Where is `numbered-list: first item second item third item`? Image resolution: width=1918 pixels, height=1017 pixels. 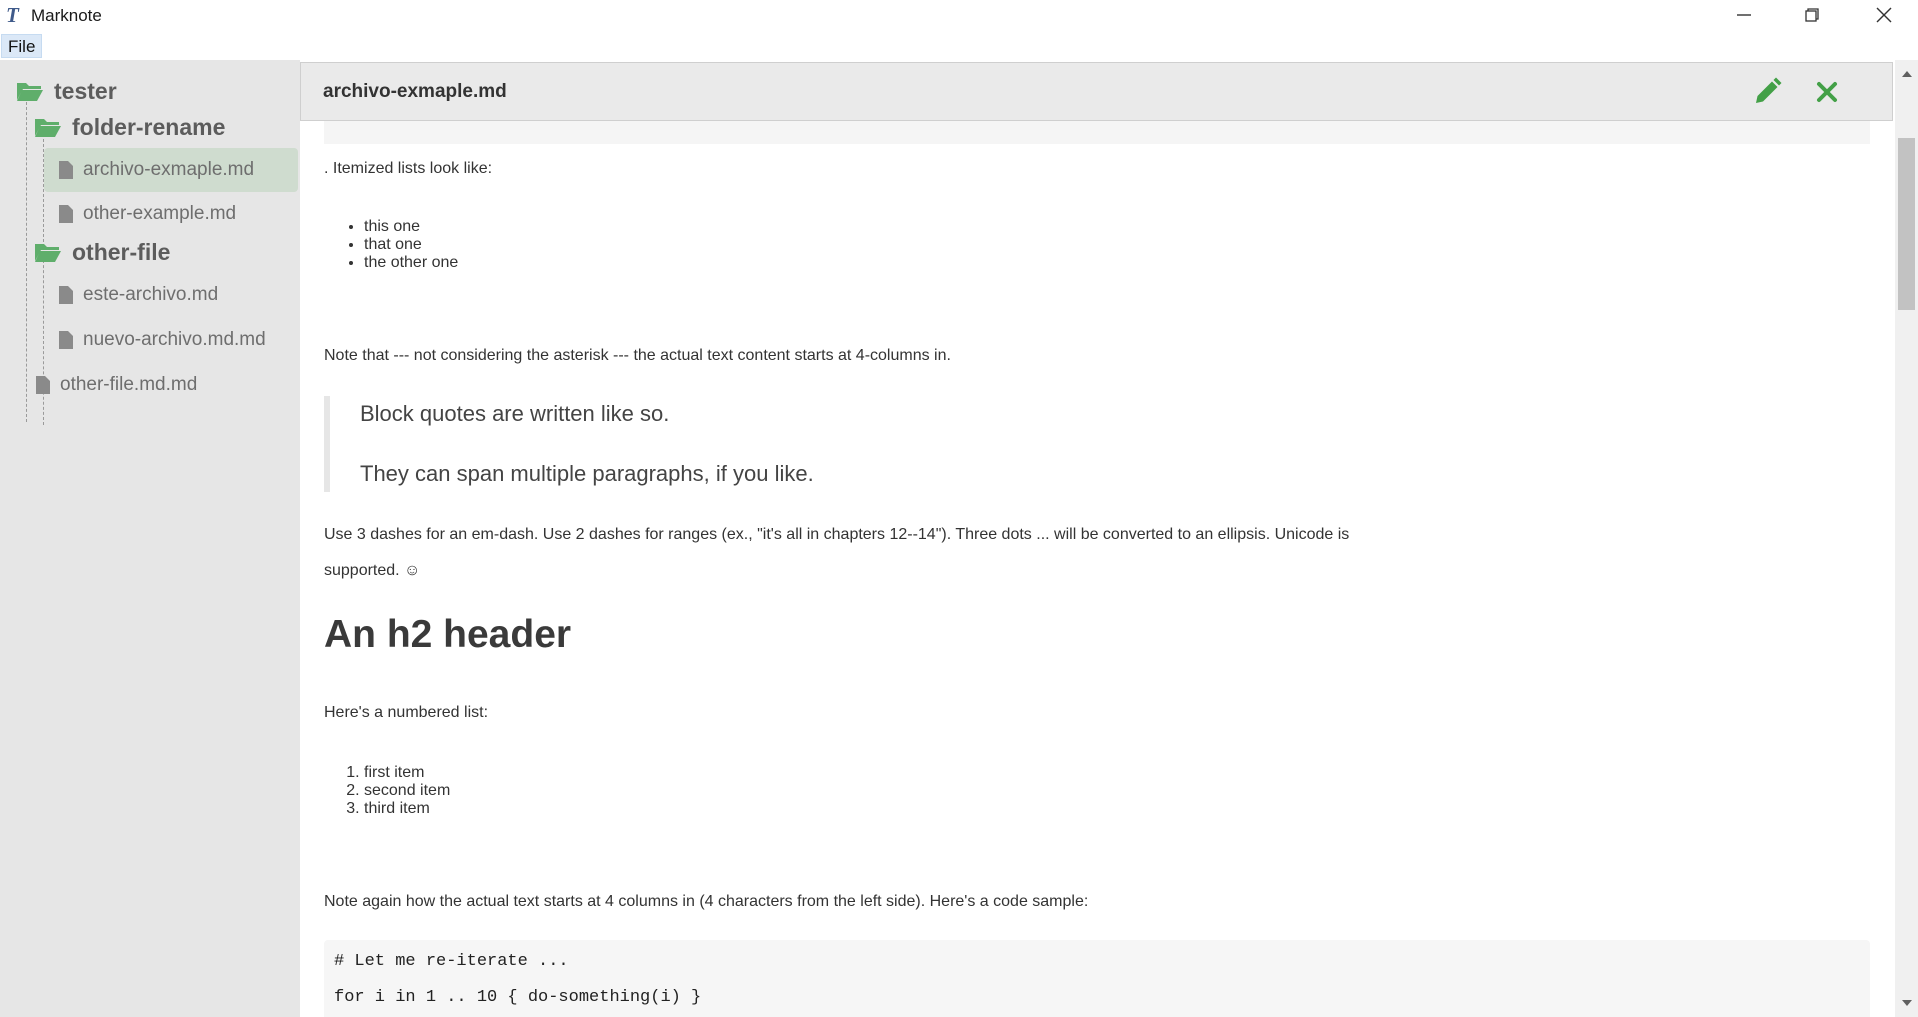 numbered-list: first item second item third item is located at coordinates (387, 791).